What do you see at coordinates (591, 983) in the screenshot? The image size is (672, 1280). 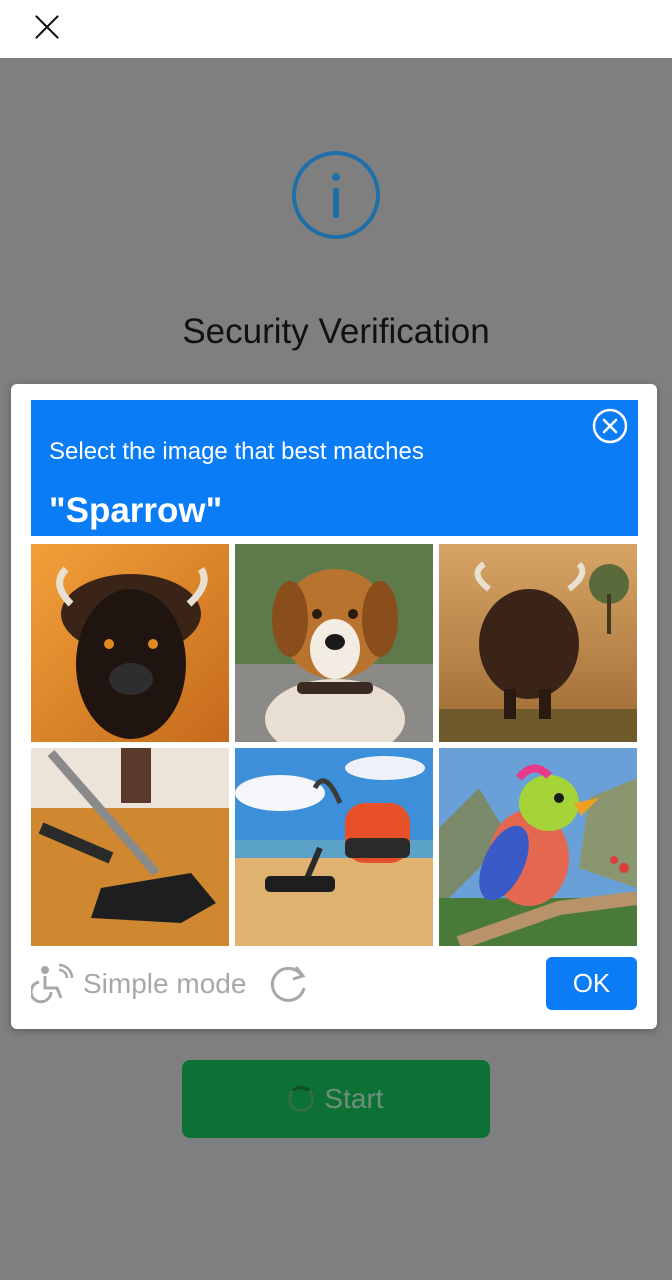 I see `ok-button: OK` at bounding box center [591, 983].